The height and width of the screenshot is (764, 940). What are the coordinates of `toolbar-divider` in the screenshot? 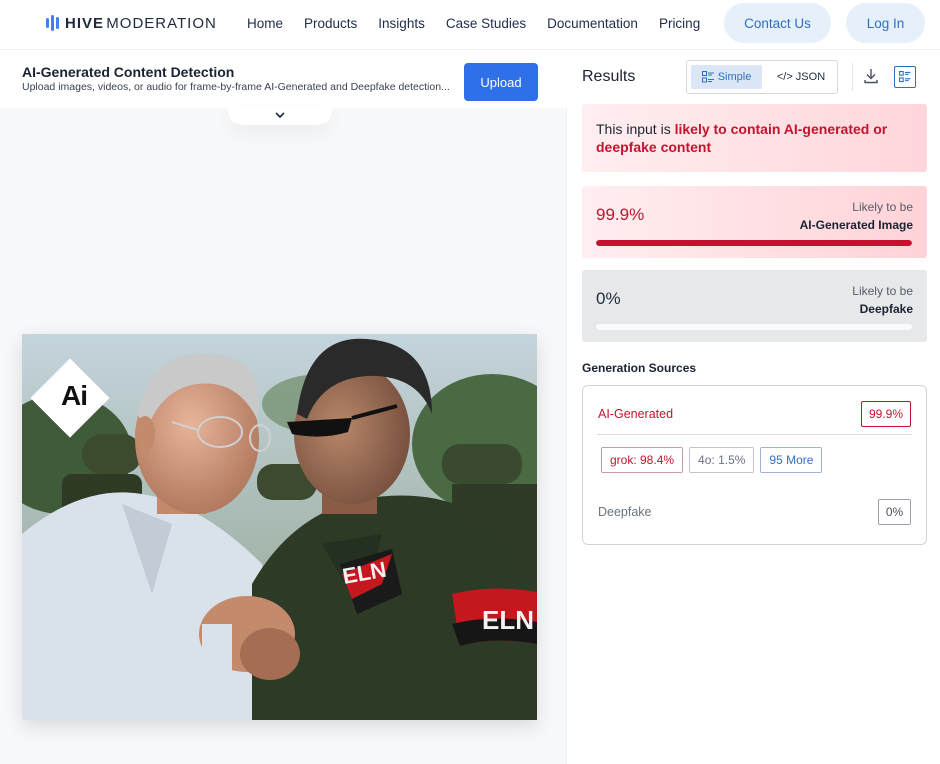 It's located at (852, 77).